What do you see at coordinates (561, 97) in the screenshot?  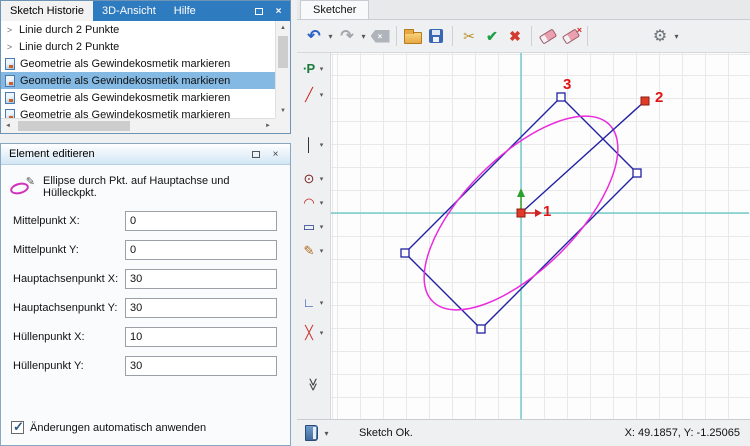 I see `vertex-handle-top` at bounding box center [561, 97].